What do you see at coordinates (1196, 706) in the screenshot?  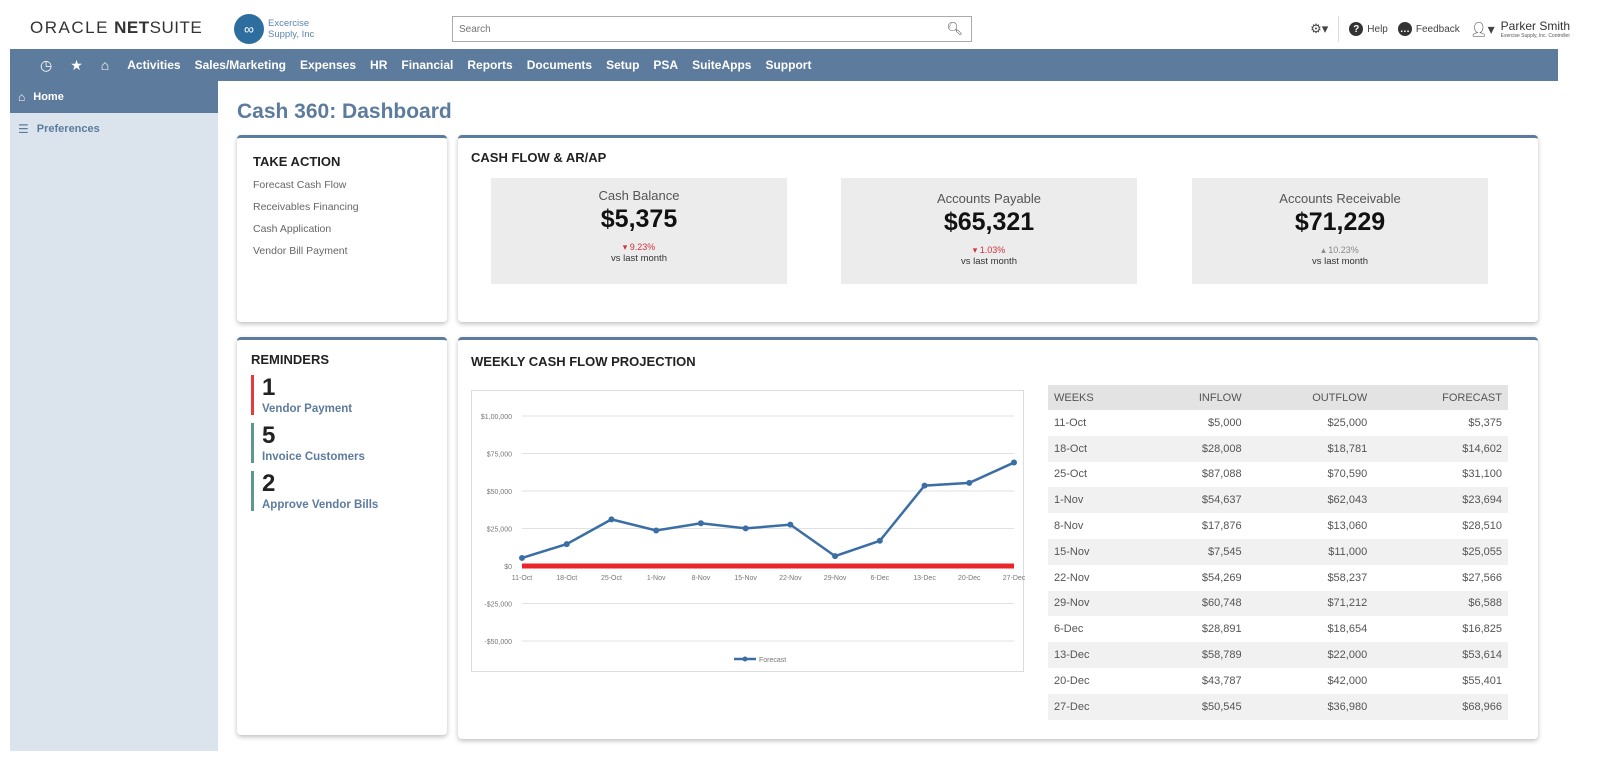 I see `cell-inflow: $50,545` at bounding box center [1196, 706].